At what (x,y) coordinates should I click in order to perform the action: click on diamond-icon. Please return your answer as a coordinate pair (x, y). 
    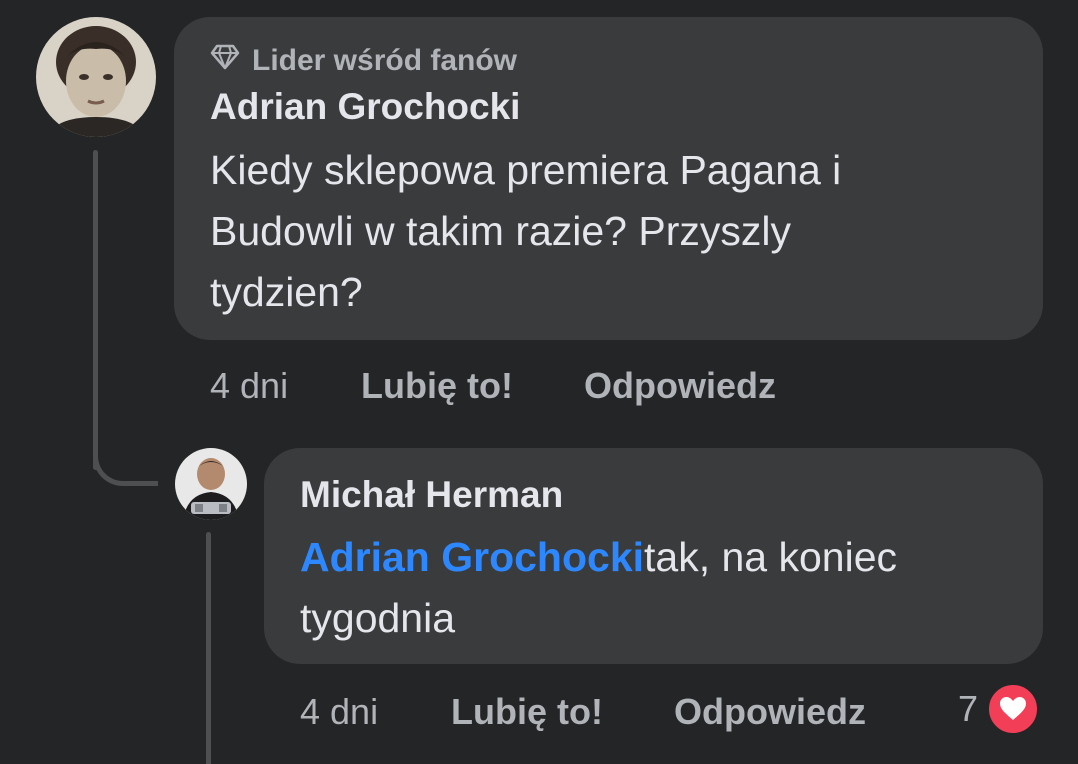
    Looking at the image, I should click on (225, 61).